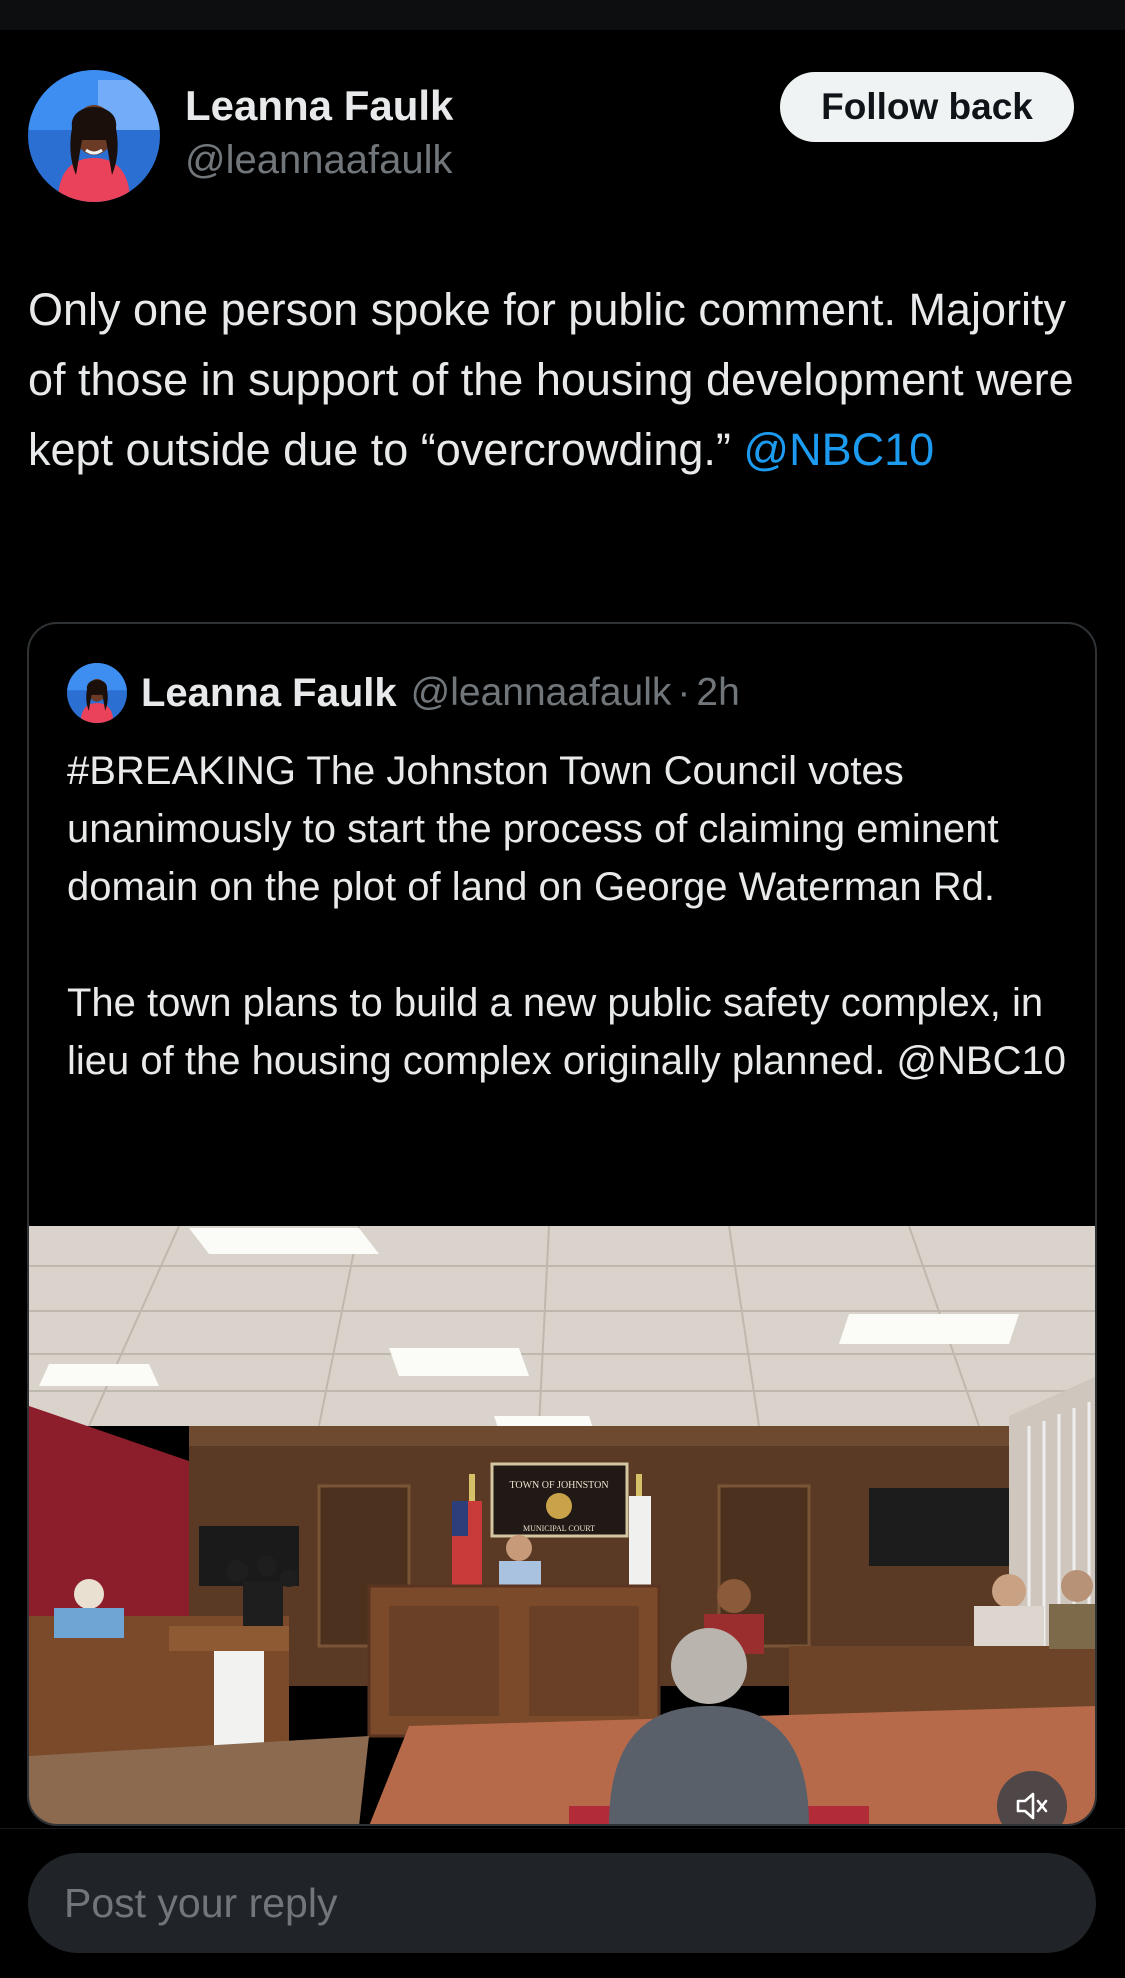  I want to click on quoted-post-time: 2h, so click(718, 692).